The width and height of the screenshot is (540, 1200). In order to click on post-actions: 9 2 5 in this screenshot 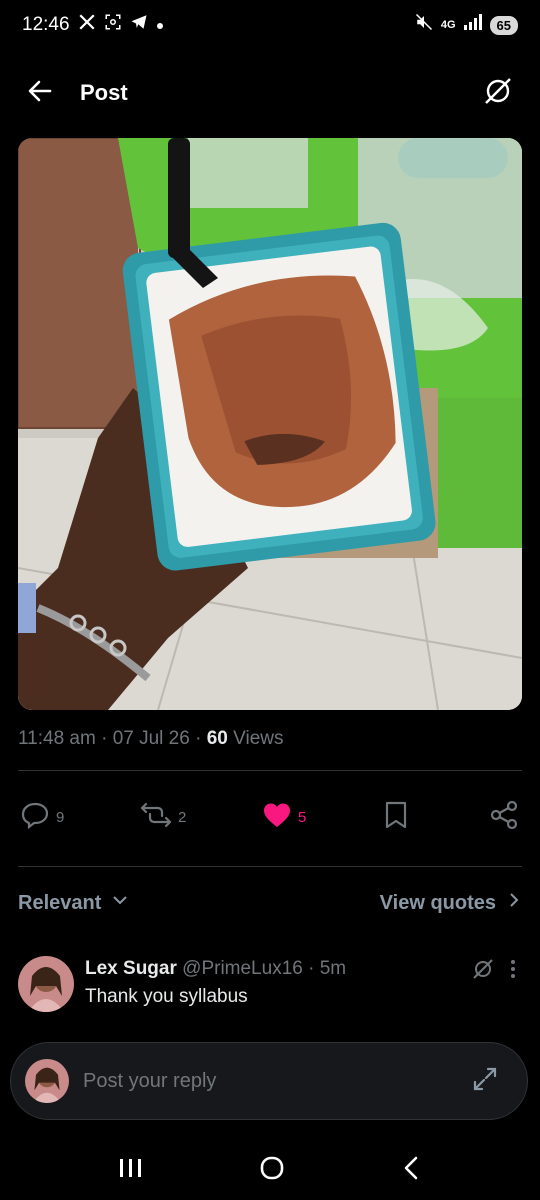, I will do `click(270, 817)`.